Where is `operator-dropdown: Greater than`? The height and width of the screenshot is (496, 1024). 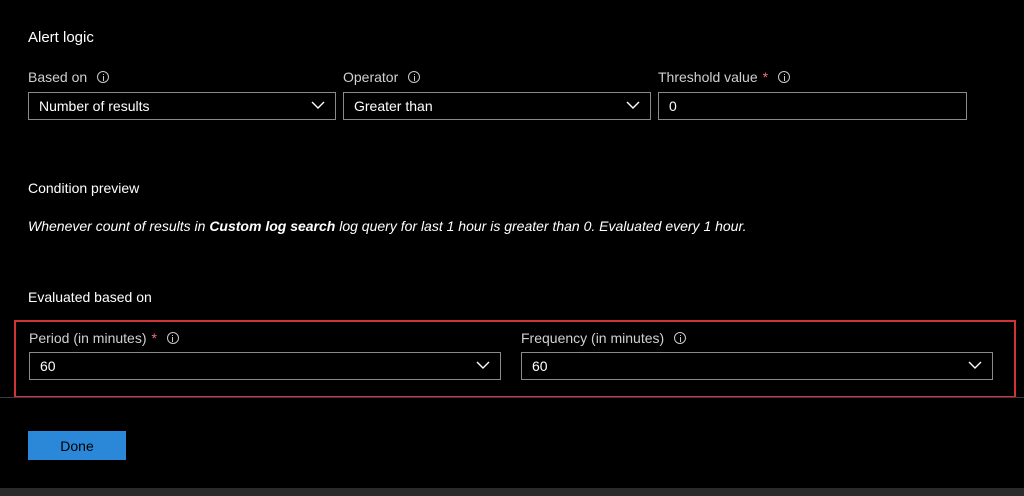 operator-dropdown: Greater than is located at coordinates (497, 106).